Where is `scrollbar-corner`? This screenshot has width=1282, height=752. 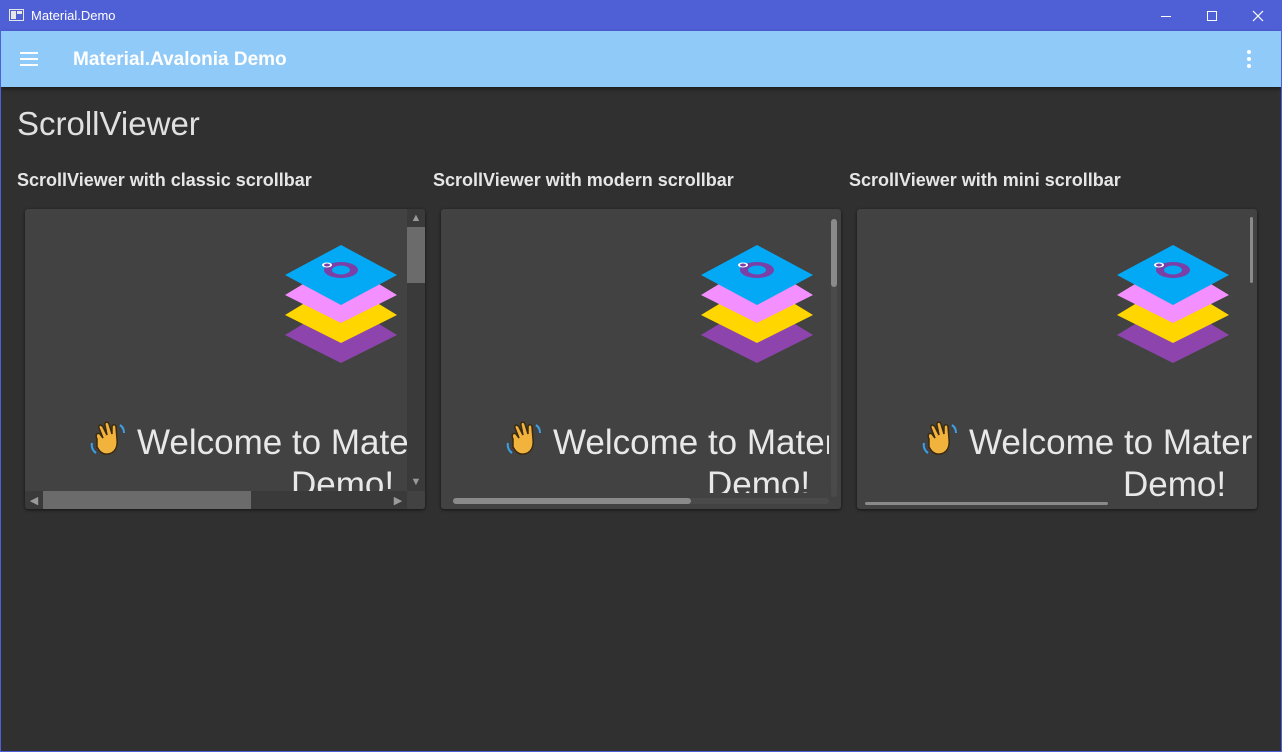
scrollbar-corner is located at coordinates (416, 500).